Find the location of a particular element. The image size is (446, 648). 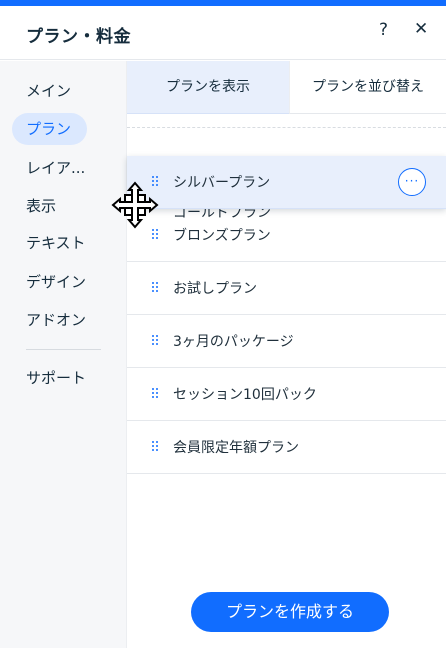

sidebar-item-addons: アドオン is located at coordinates (56, 320).